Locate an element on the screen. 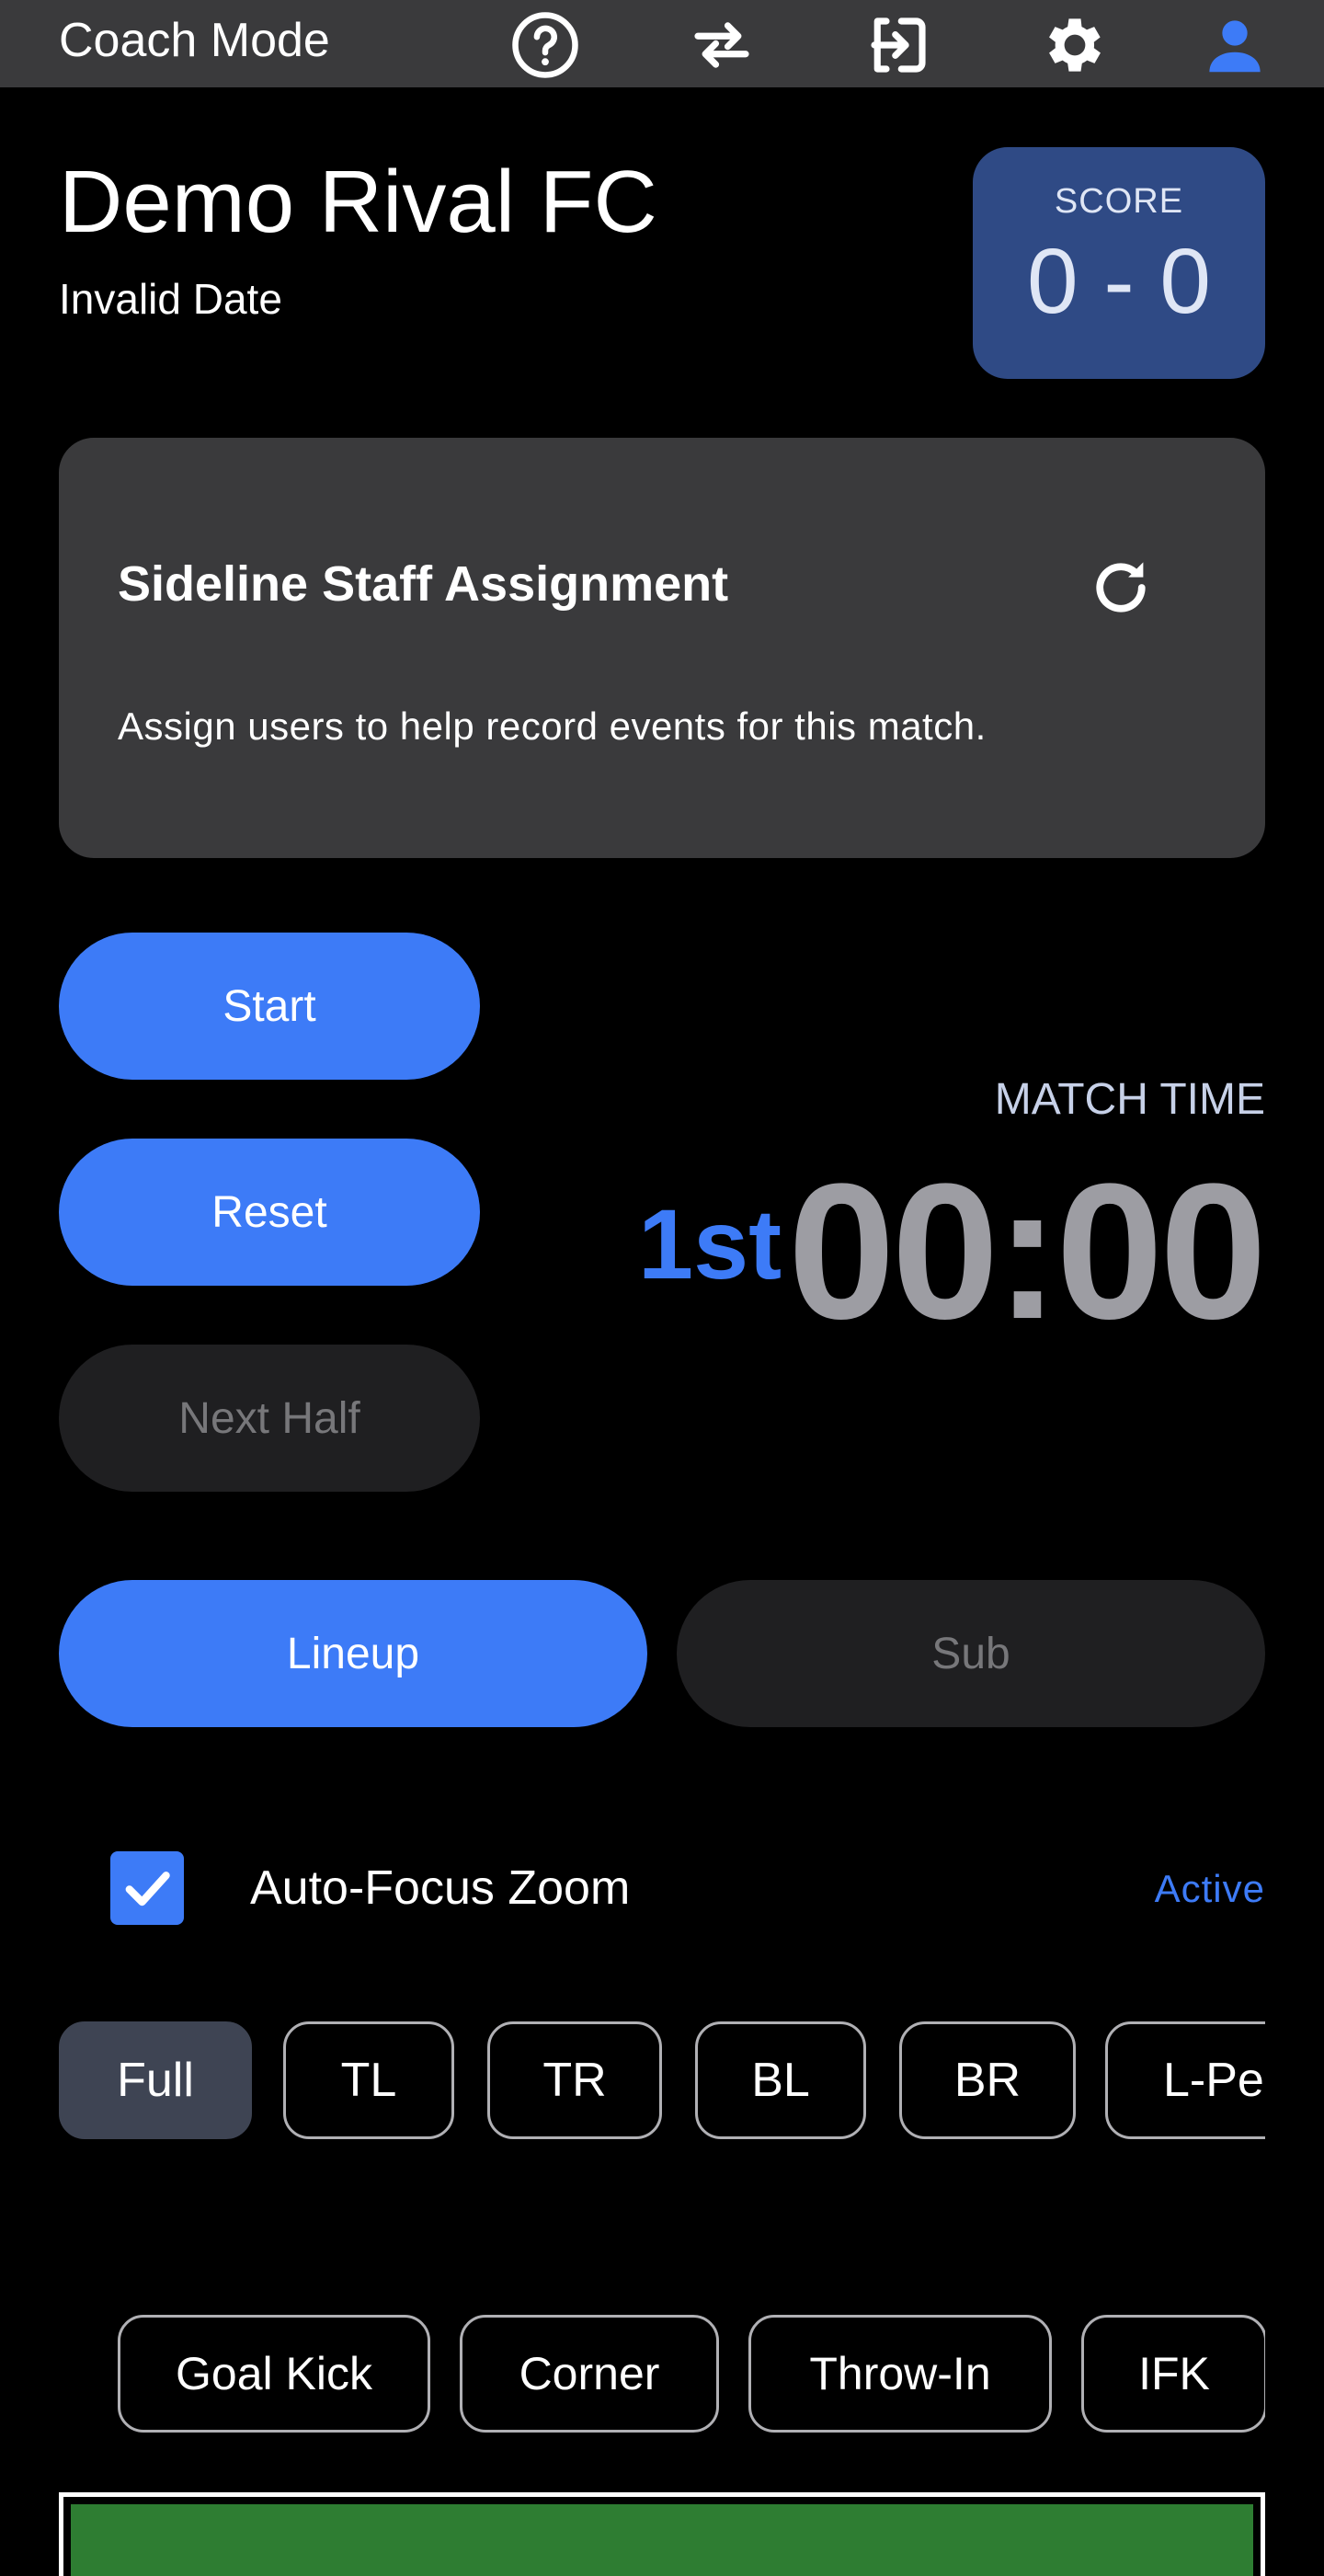 The height and width of the screenshot is (2576, 1324). pitch-preview is located at coordinates (662, 2534).